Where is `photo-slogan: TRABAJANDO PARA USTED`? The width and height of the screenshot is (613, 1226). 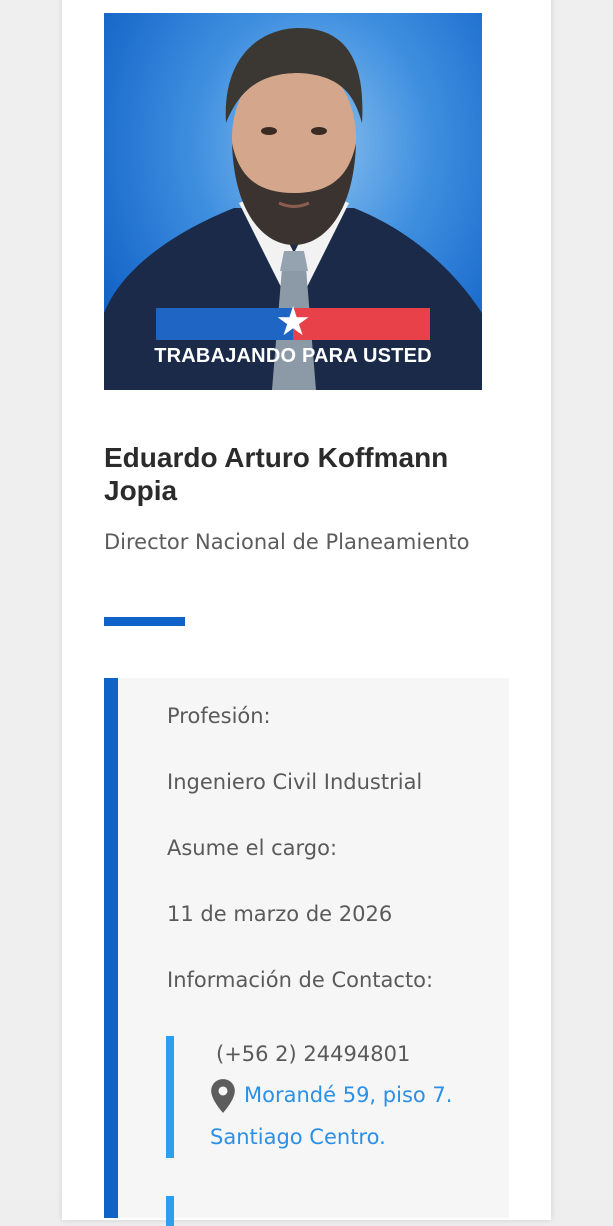
photo-slogan: TRABAJANDO PARA USTED is located at coordinates (293, 356).